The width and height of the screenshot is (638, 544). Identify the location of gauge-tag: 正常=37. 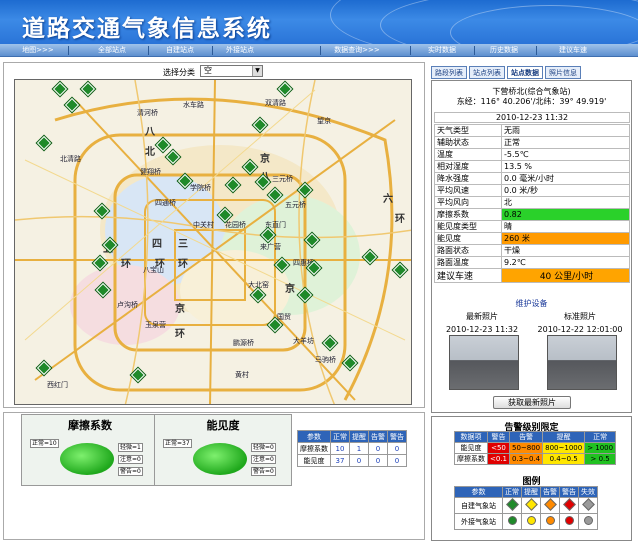
(177, 443).